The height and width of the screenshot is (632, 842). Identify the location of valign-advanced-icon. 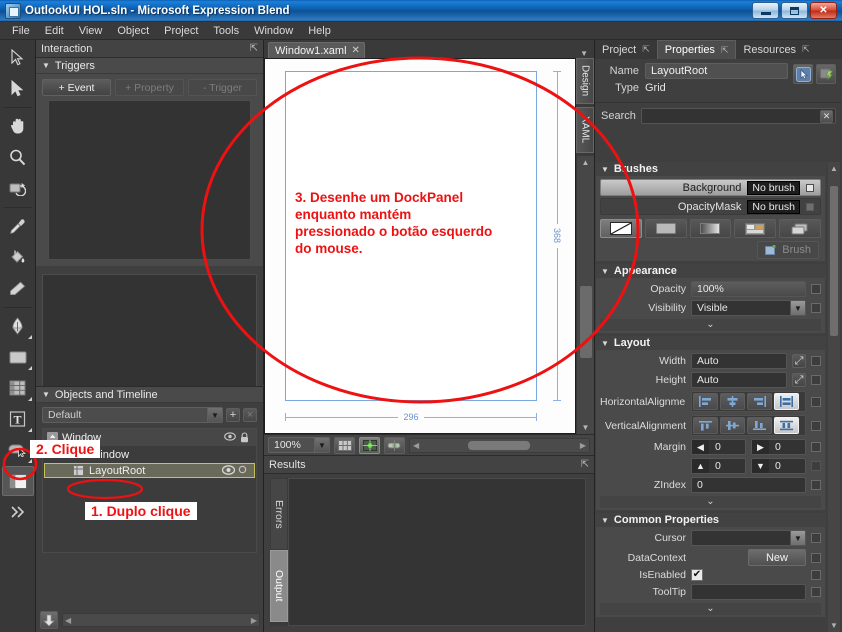
(816, 425).